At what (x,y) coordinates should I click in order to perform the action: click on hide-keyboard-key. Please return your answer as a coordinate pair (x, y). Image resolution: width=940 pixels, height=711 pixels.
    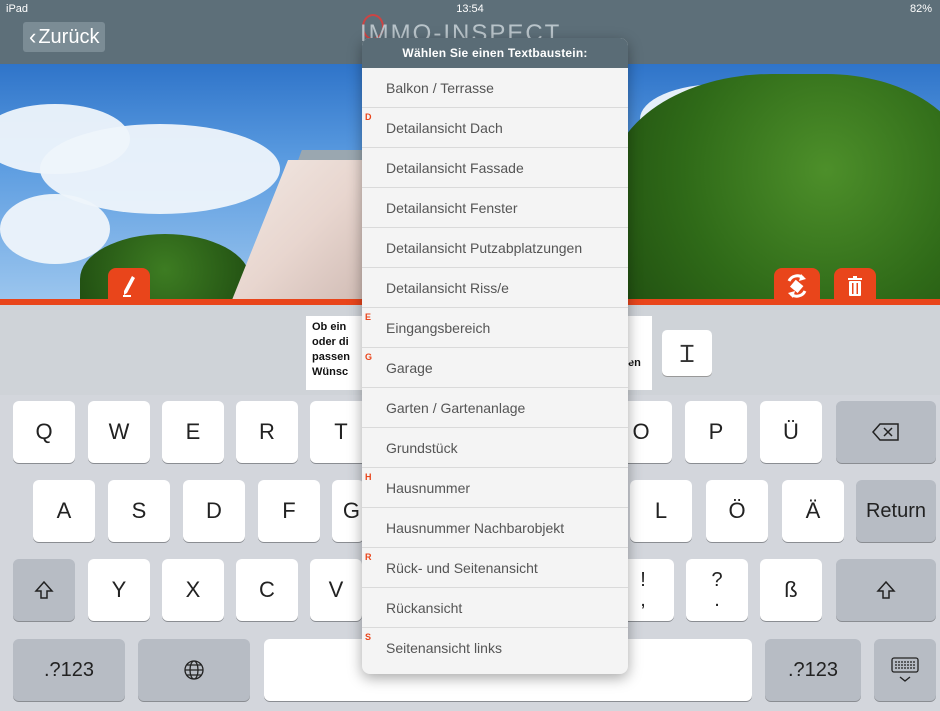
    Looking at the image, I should click on (905, 670).